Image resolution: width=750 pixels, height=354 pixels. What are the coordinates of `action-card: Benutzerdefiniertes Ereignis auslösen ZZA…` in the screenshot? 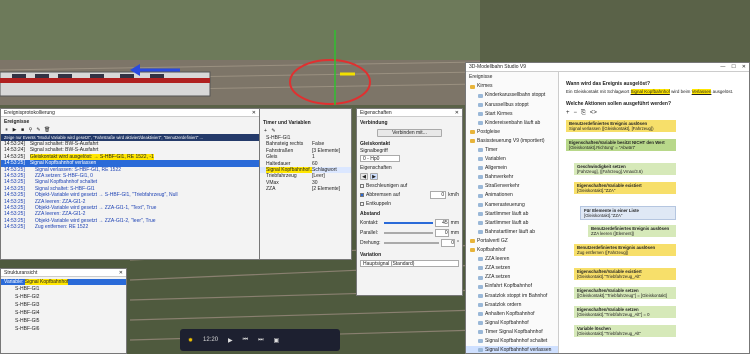 It's located at (632, 231).